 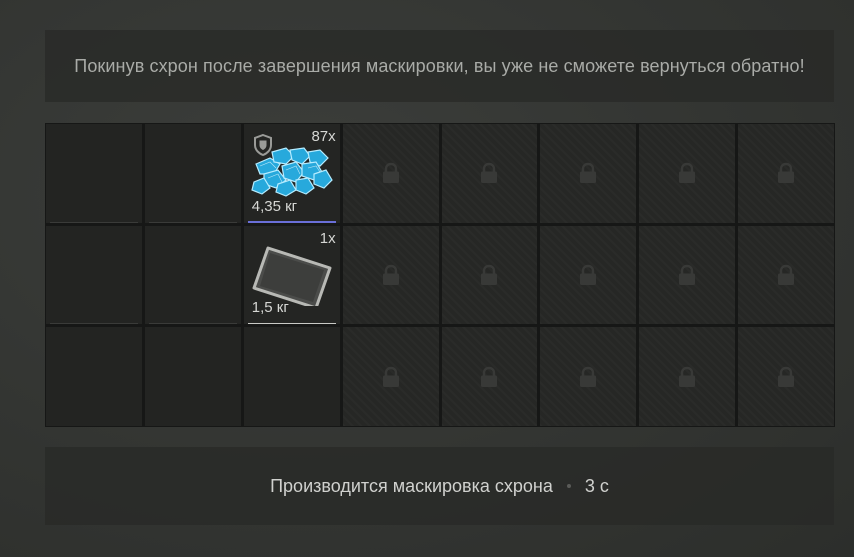 I want to click on separator-dot, so click(x=568, y=486).